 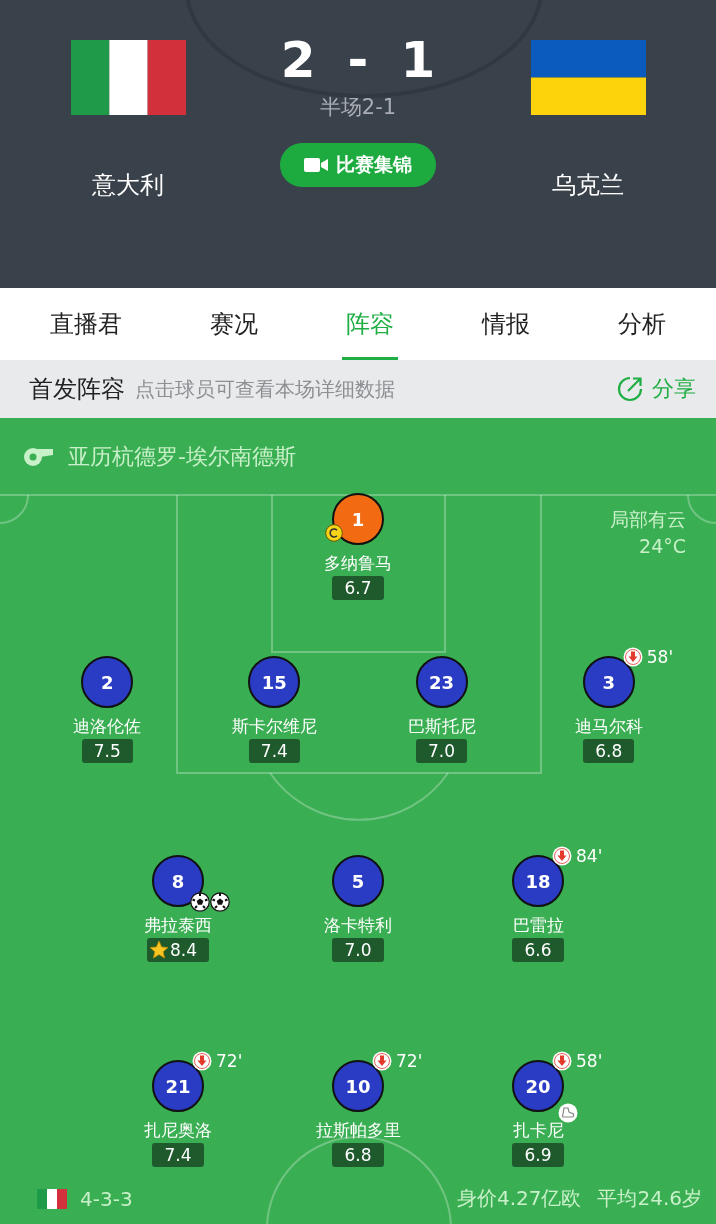 I want to click on player-number: 10, so click(x=358, y=1086).